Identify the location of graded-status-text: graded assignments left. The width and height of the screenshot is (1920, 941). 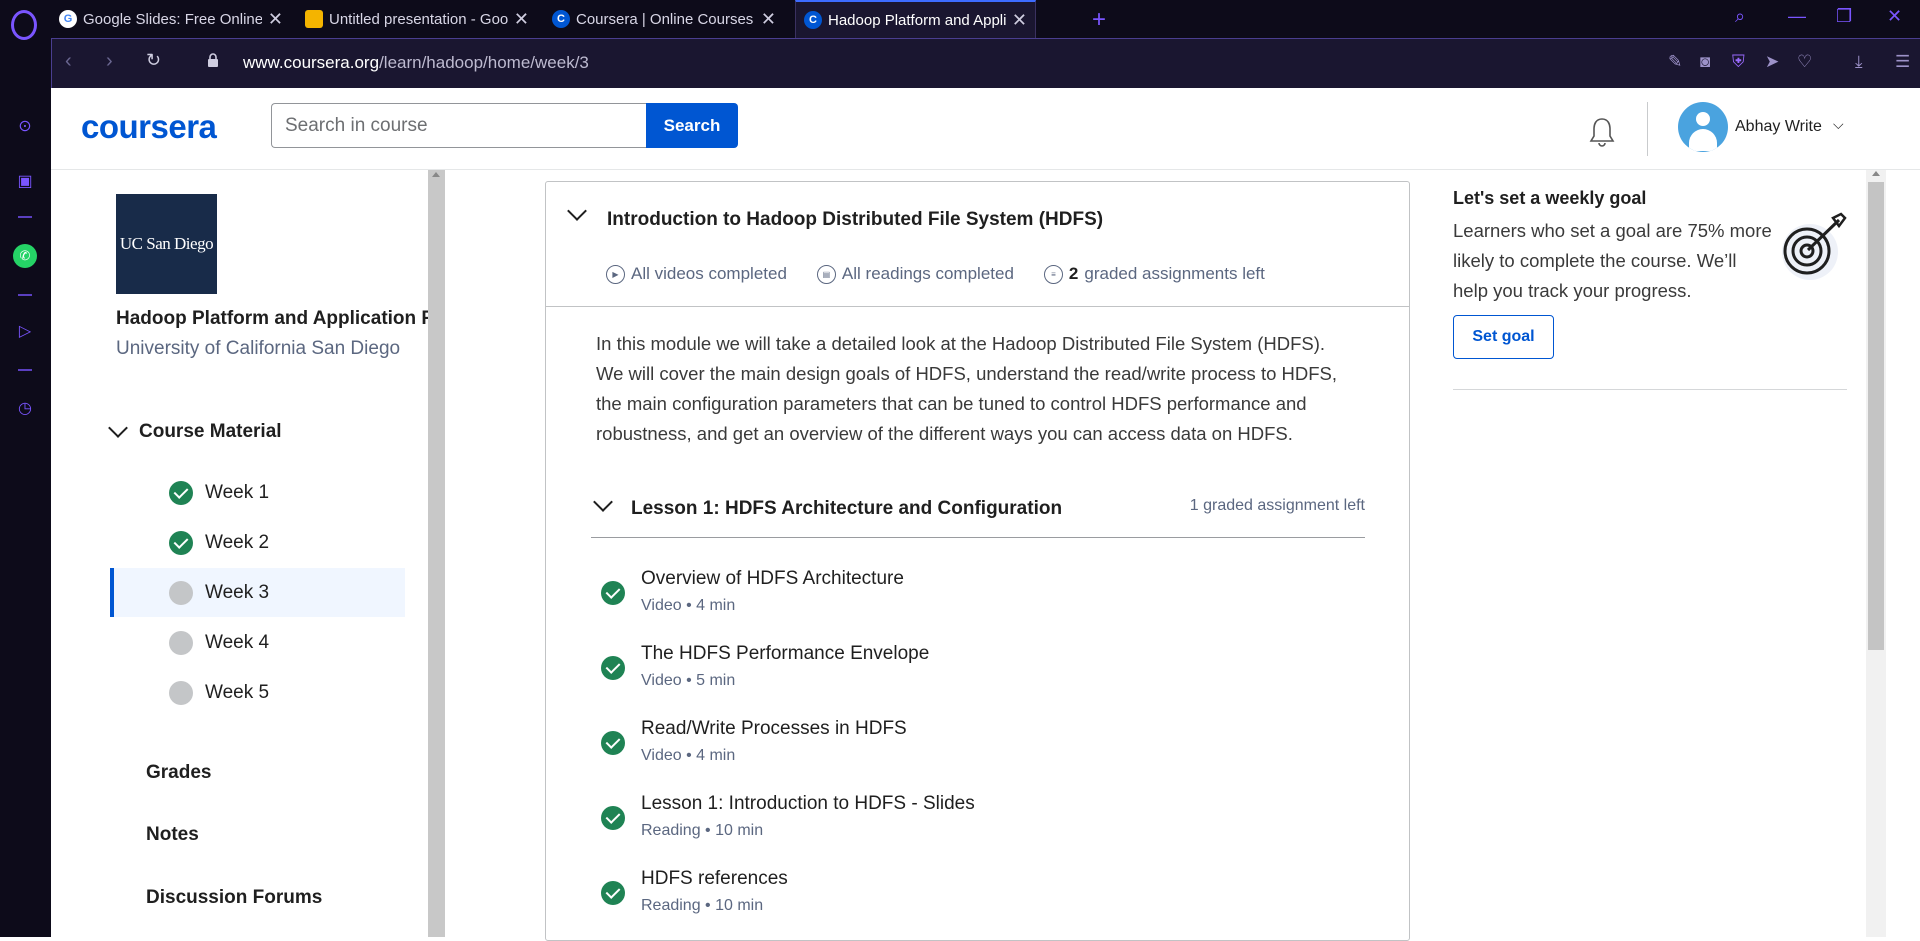
(1174, 273).